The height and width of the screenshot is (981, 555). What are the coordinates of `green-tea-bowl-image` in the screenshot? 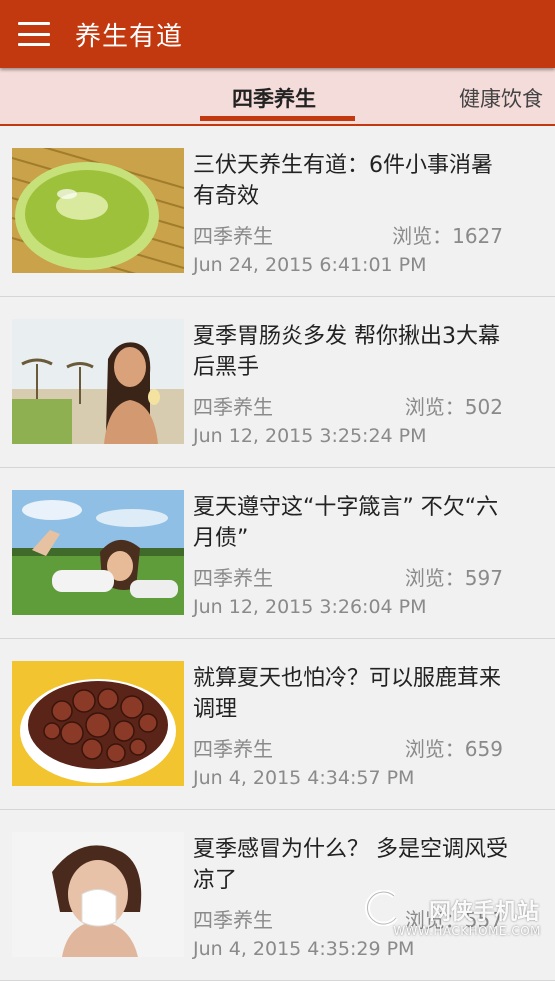 It's located at (98, 210).